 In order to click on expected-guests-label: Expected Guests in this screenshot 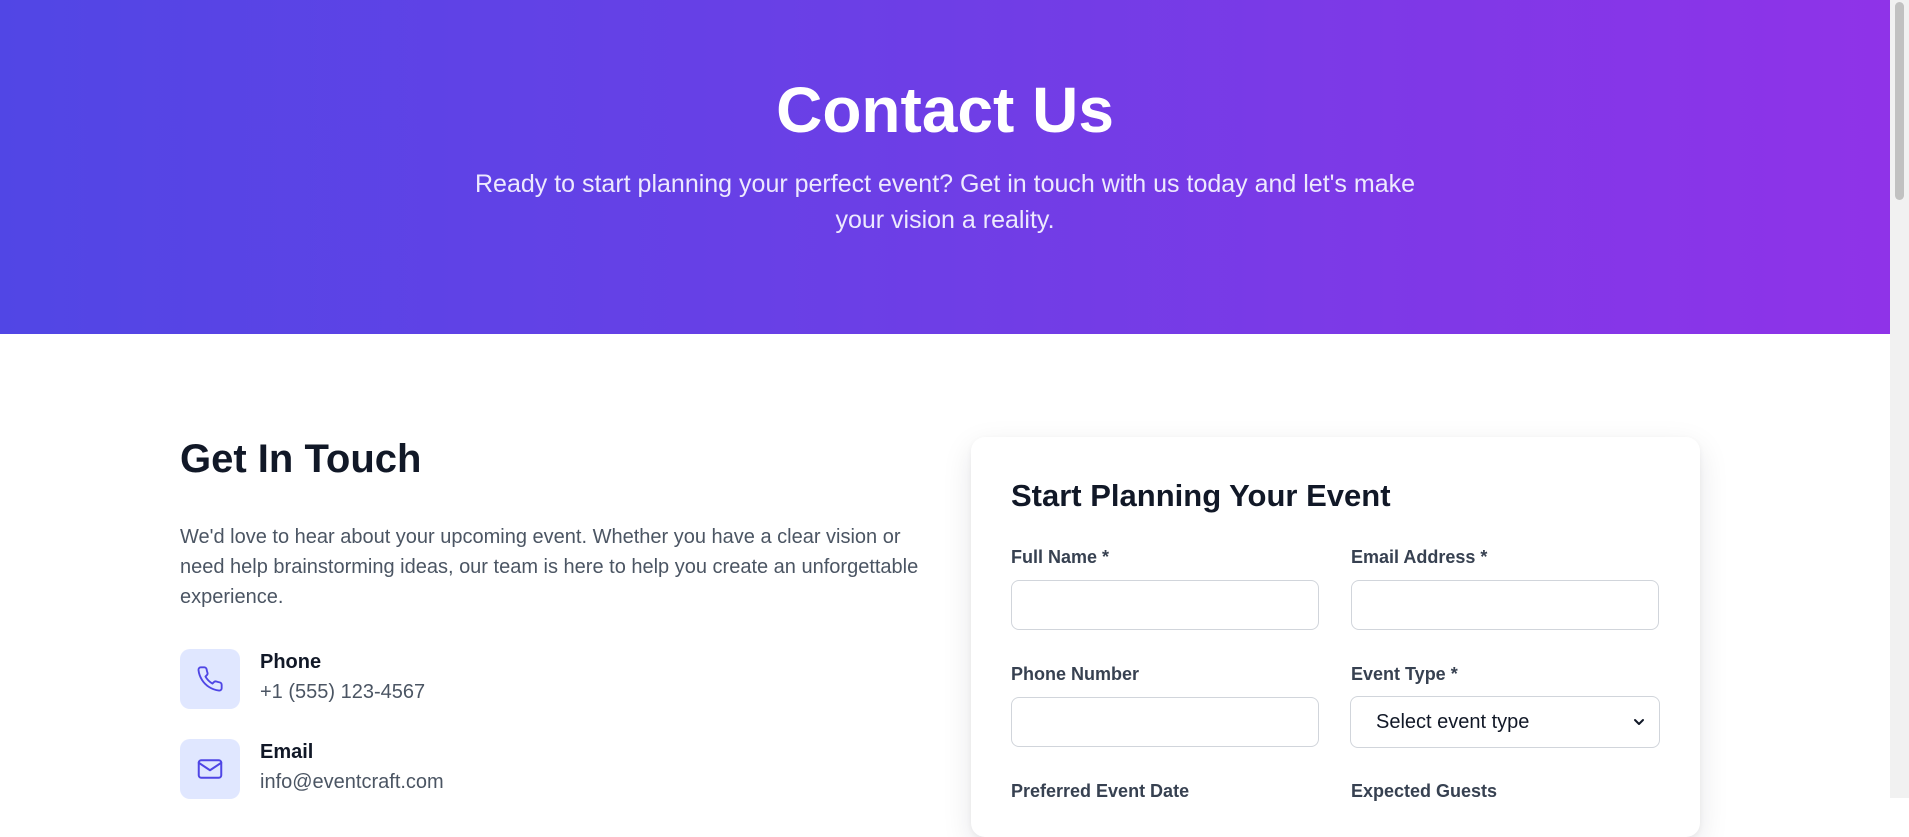, I will do `click(1424, 791)`.